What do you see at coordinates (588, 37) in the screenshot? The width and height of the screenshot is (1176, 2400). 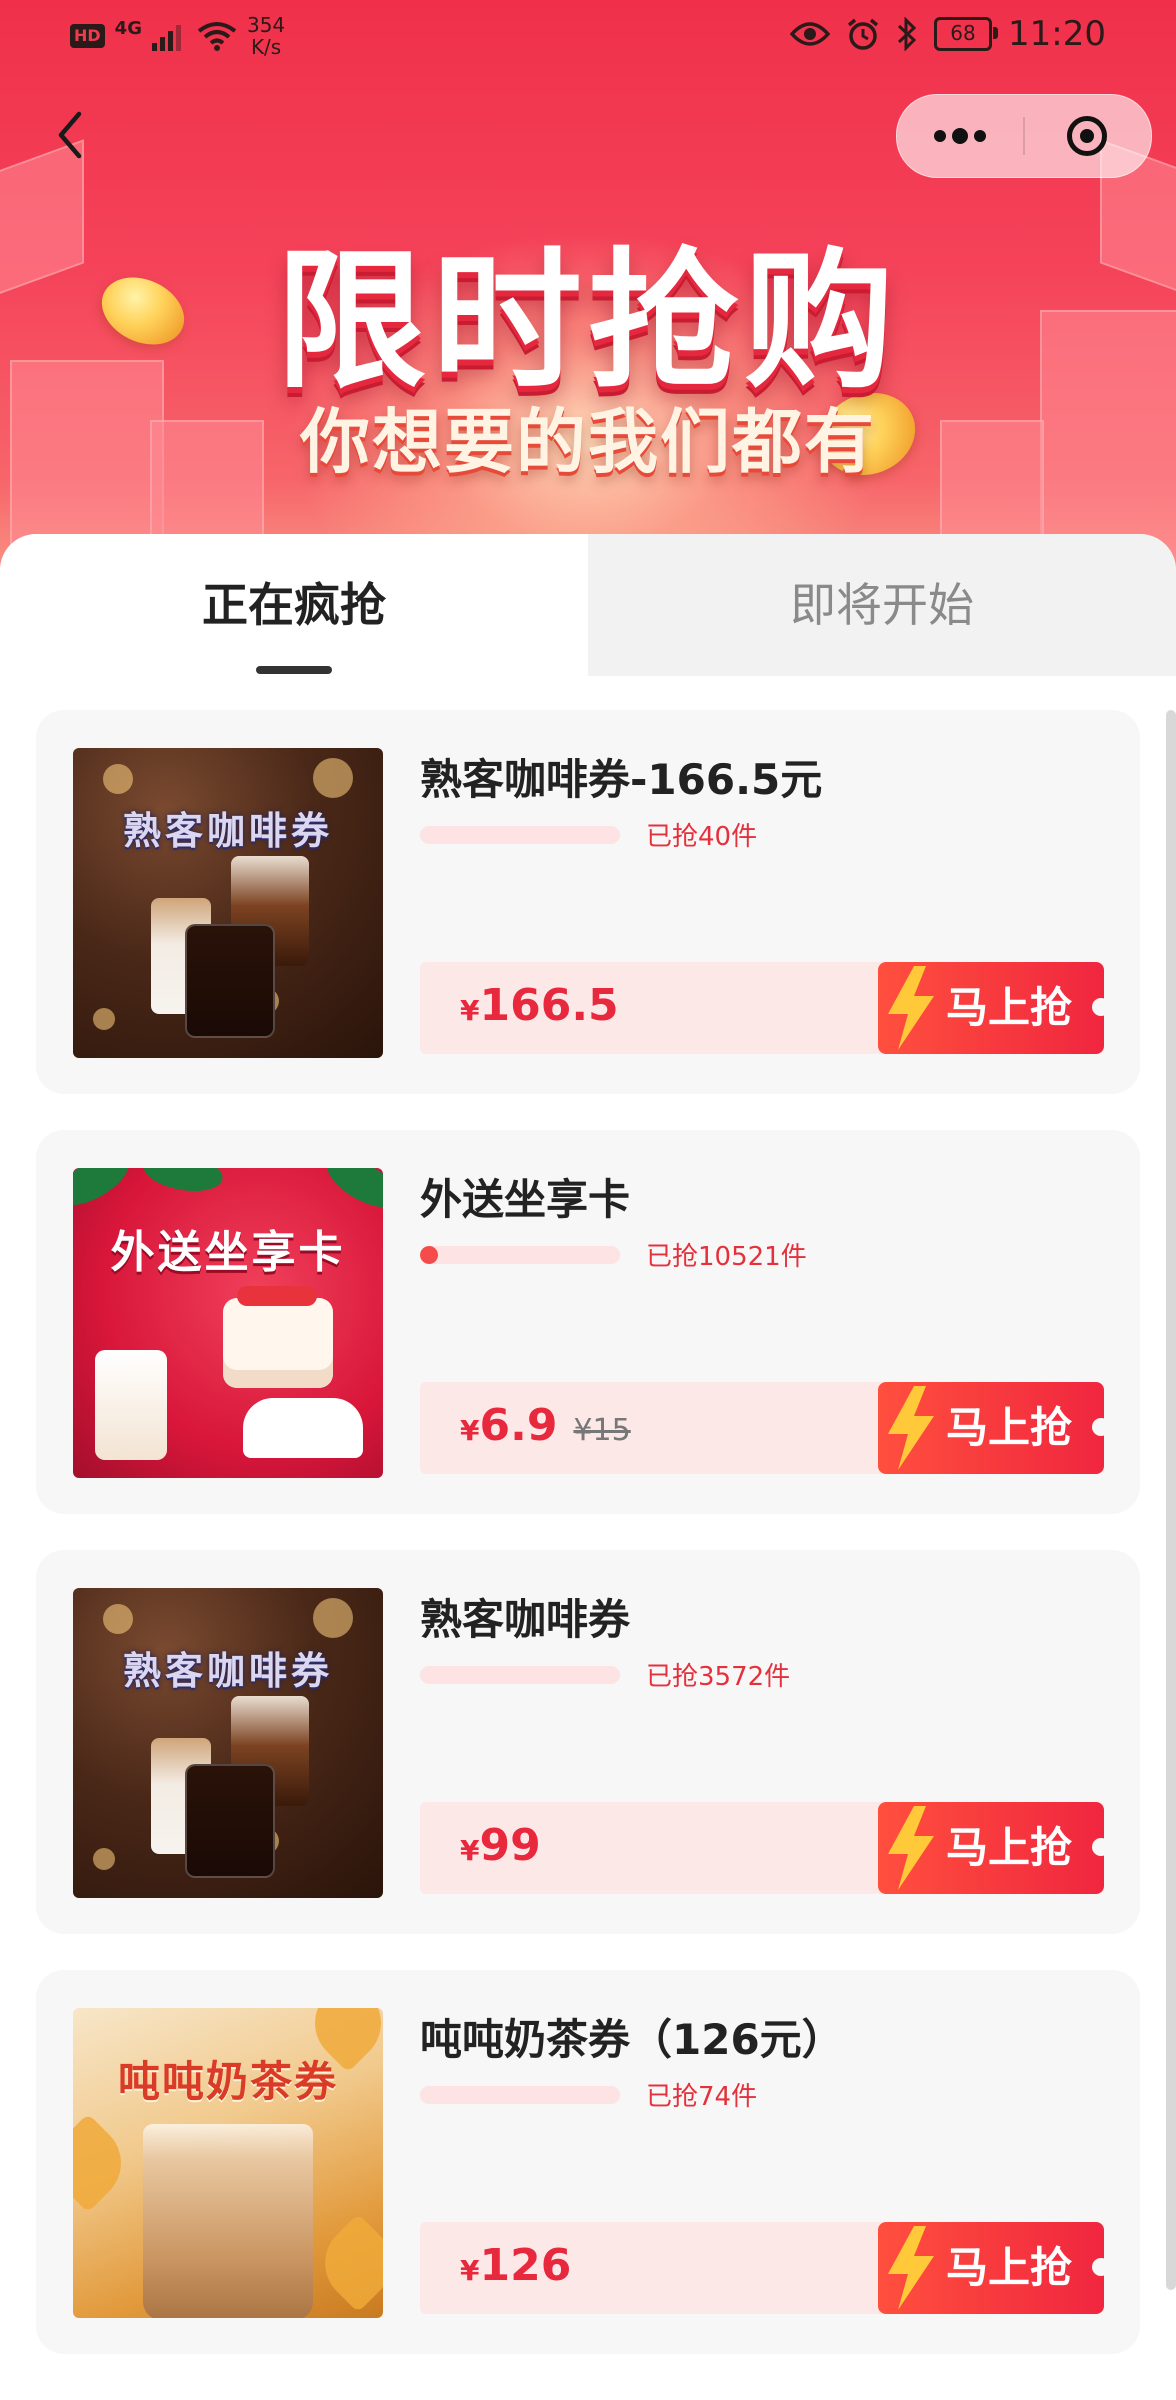 I see `status-bar: HD 4G 354 K/s 68 11:20` at bounding box center [588, 37].